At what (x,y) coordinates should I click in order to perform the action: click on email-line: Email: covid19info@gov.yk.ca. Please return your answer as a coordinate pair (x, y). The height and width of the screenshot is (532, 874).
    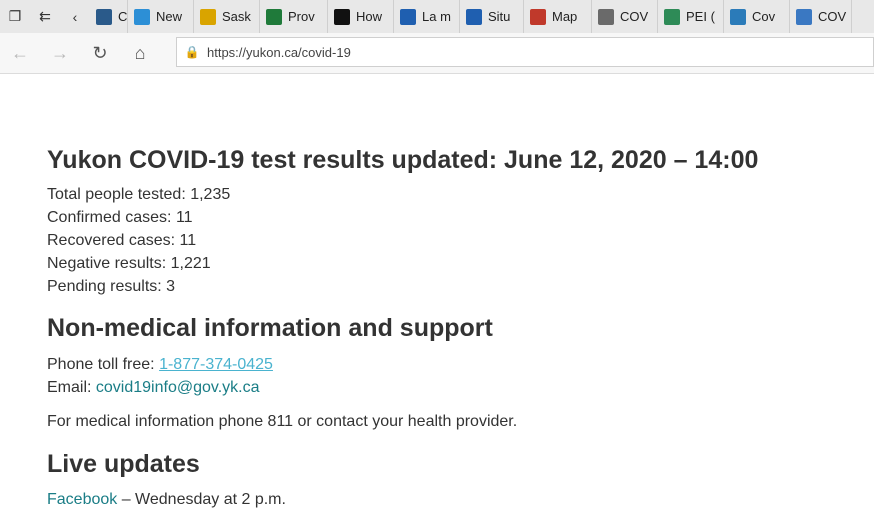
    Looking at the image, I should click on (153, 388).